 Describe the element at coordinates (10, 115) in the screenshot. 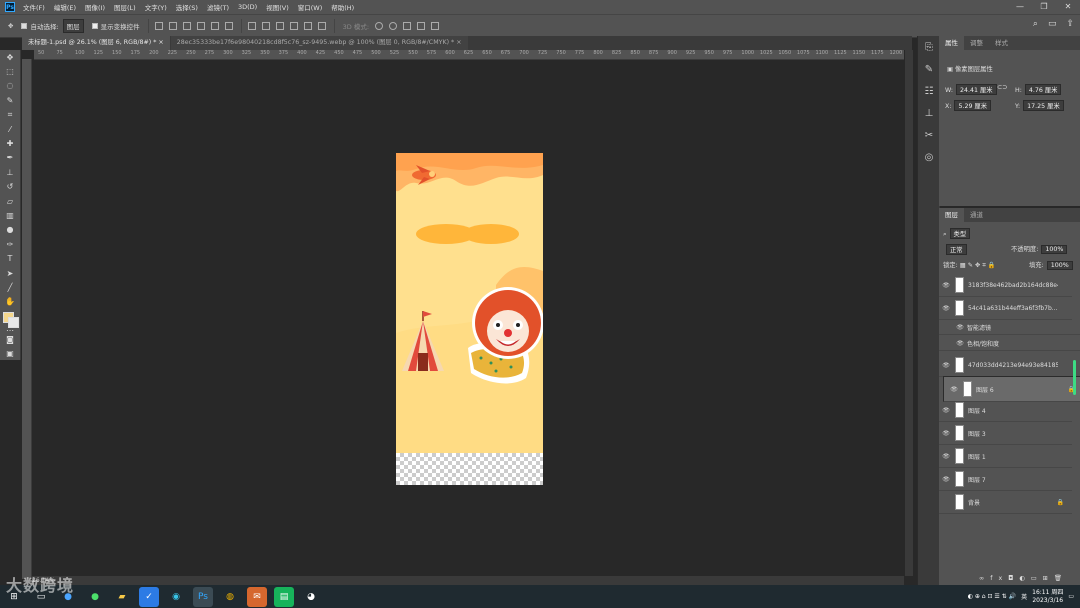

I see `crop-tool-icon: ⌗` at that location.